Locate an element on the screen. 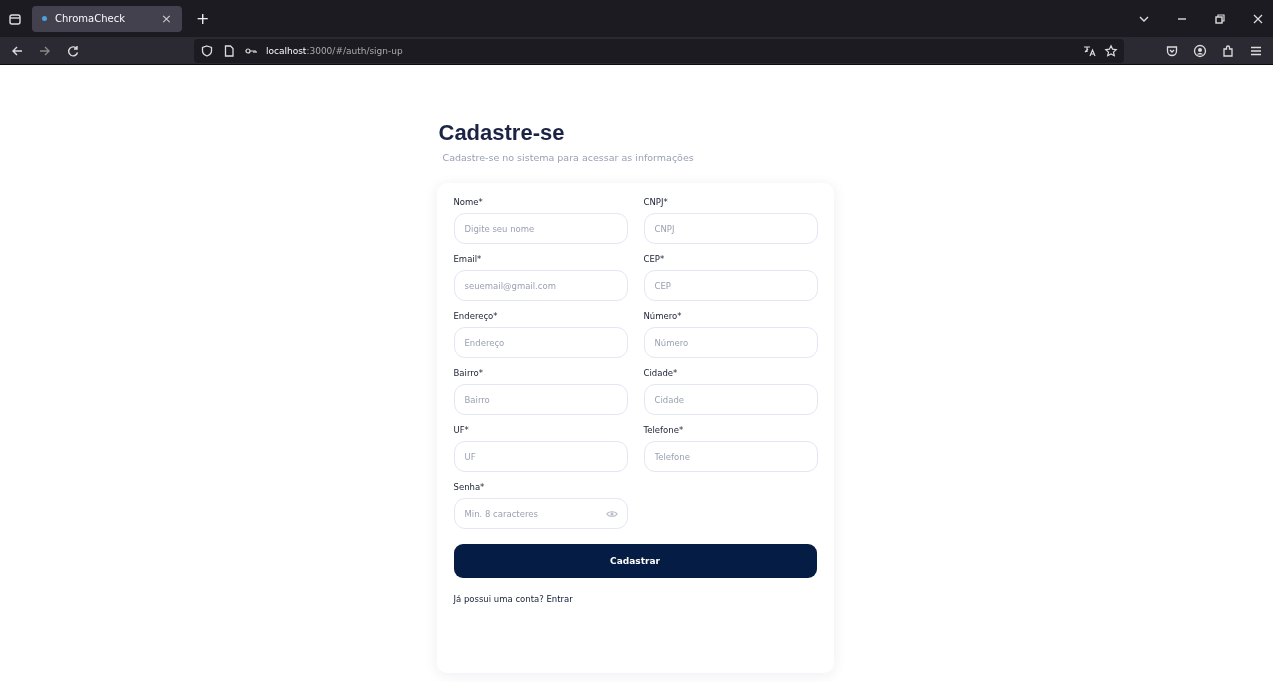 The width and height of the screenshot is (1273, 682). field-label: Endereço* is located at coordinates (476, 316).